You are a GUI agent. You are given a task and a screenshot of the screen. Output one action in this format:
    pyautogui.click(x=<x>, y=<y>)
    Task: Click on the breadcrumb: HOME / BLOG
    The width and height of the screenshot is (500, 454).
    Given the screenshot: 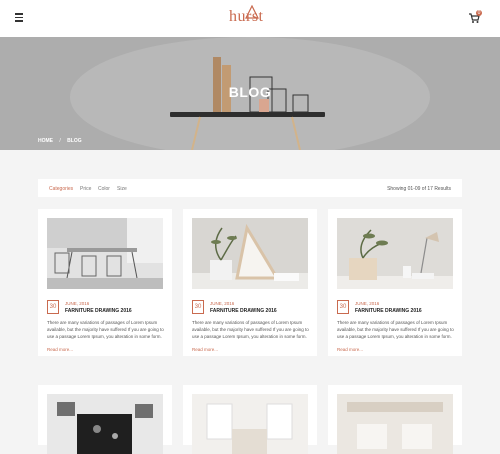 What is the action you would take?
    pyautogui.click(x=62, y=141)
    